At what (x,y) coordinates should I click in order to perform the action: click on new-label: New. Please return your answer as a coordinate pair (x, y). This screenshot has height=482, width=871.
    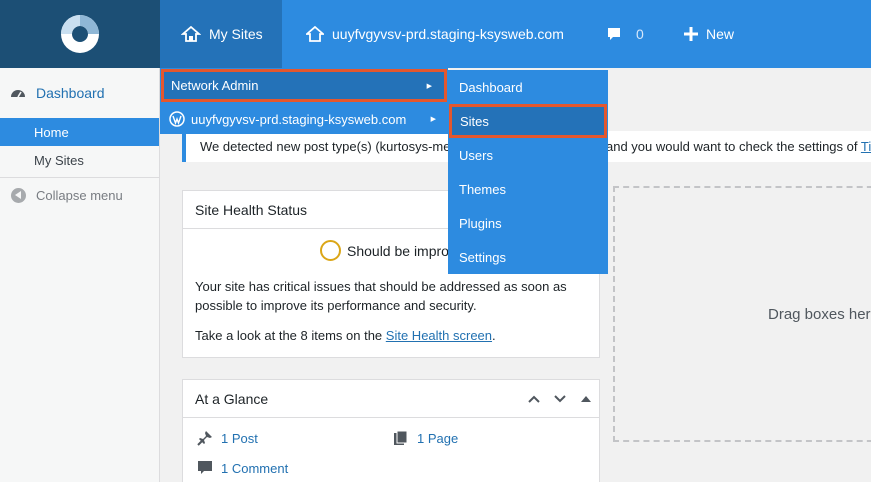
    Looking at the image, I should click on (720, 34).